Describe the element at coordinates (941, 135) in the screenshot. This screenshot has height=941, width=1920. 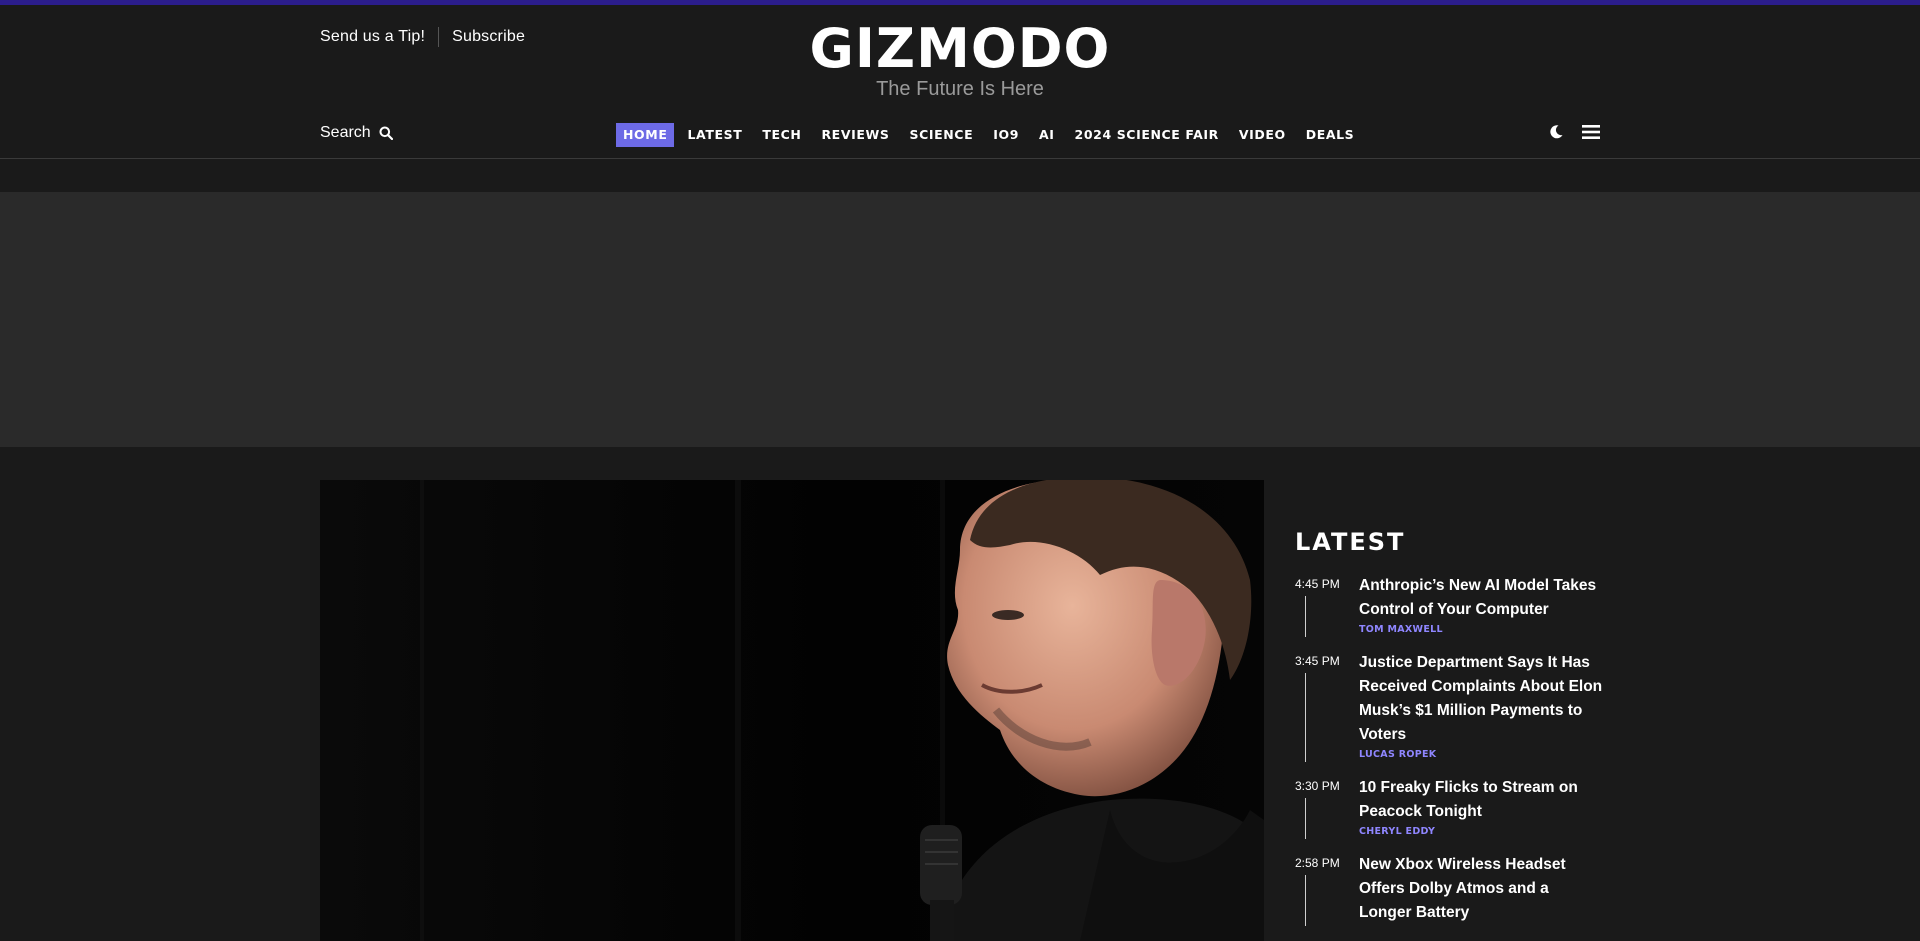
I see `nav-item-science: SCIENCE` at that location.